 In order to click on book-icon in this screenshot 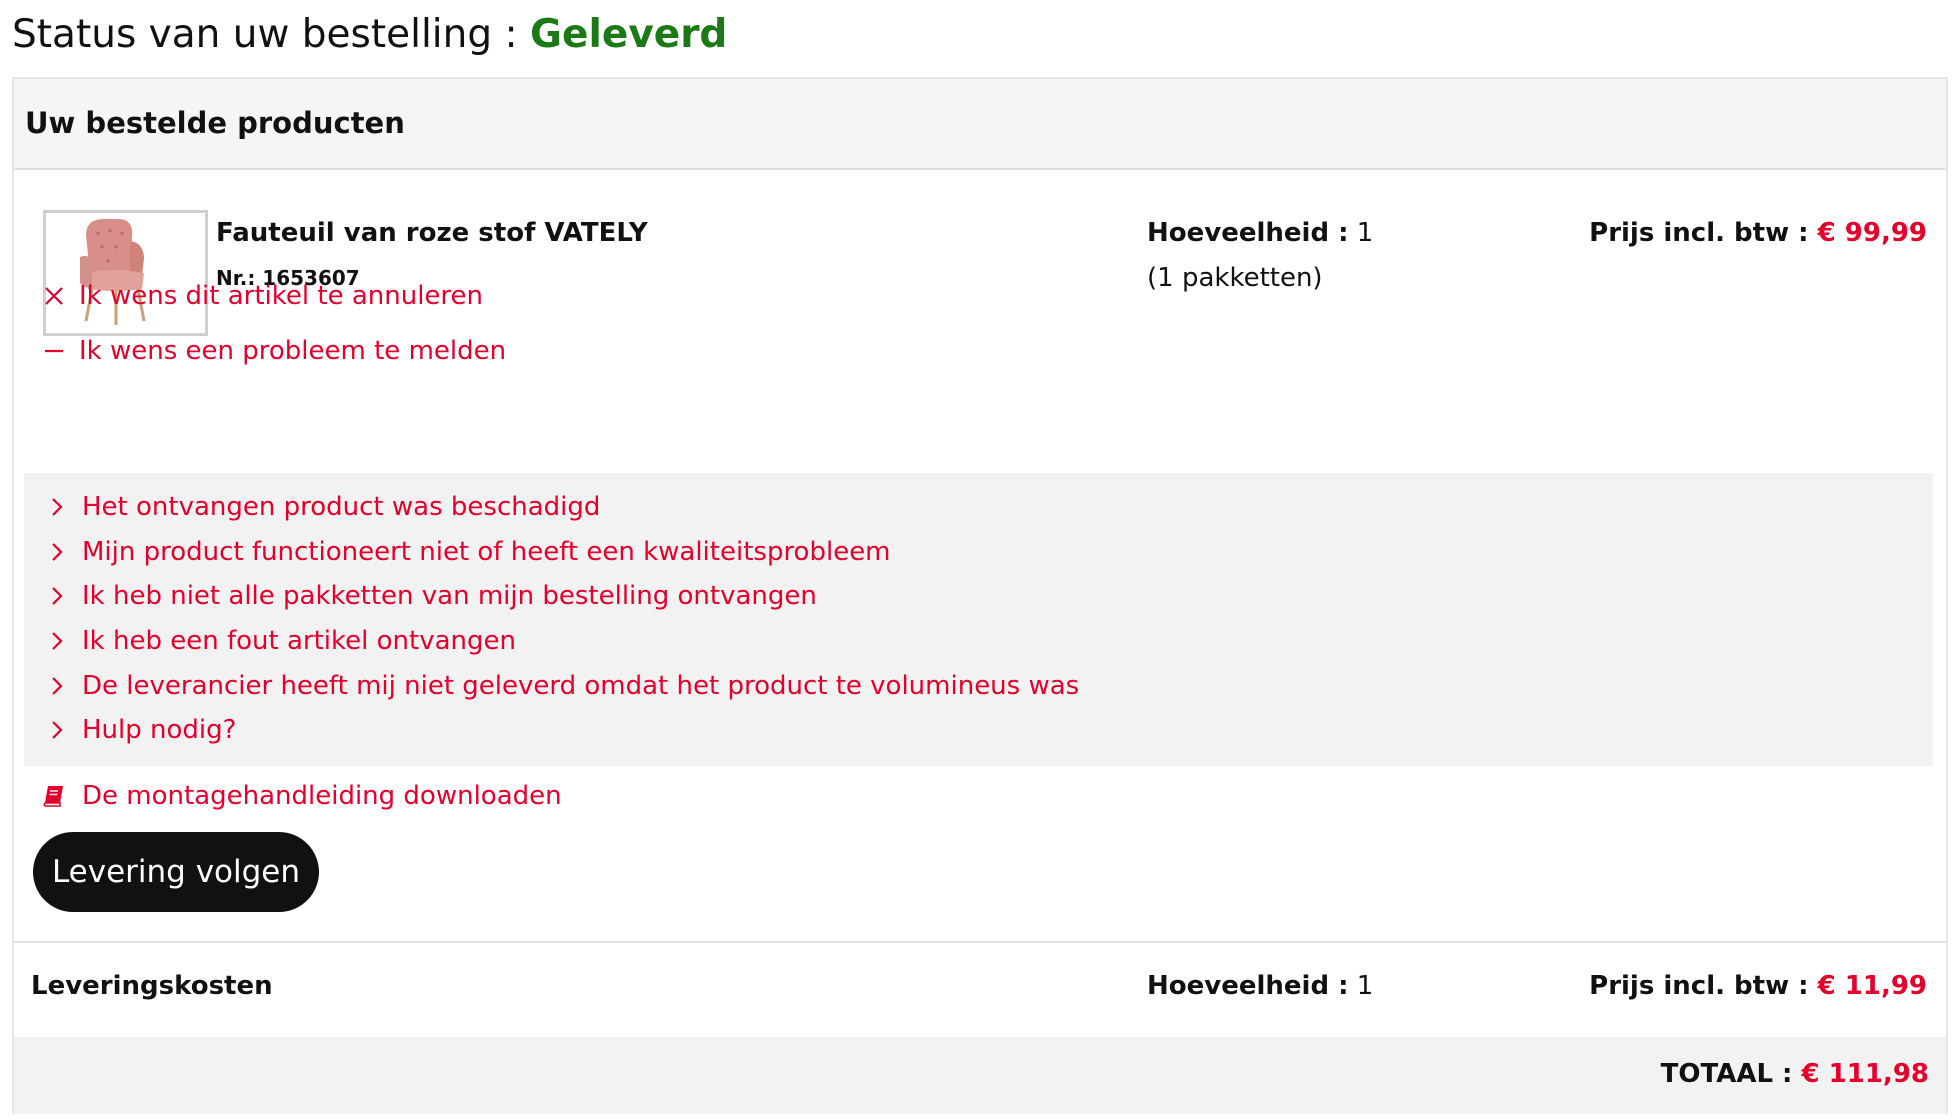, I will do `click(53, 796)`.